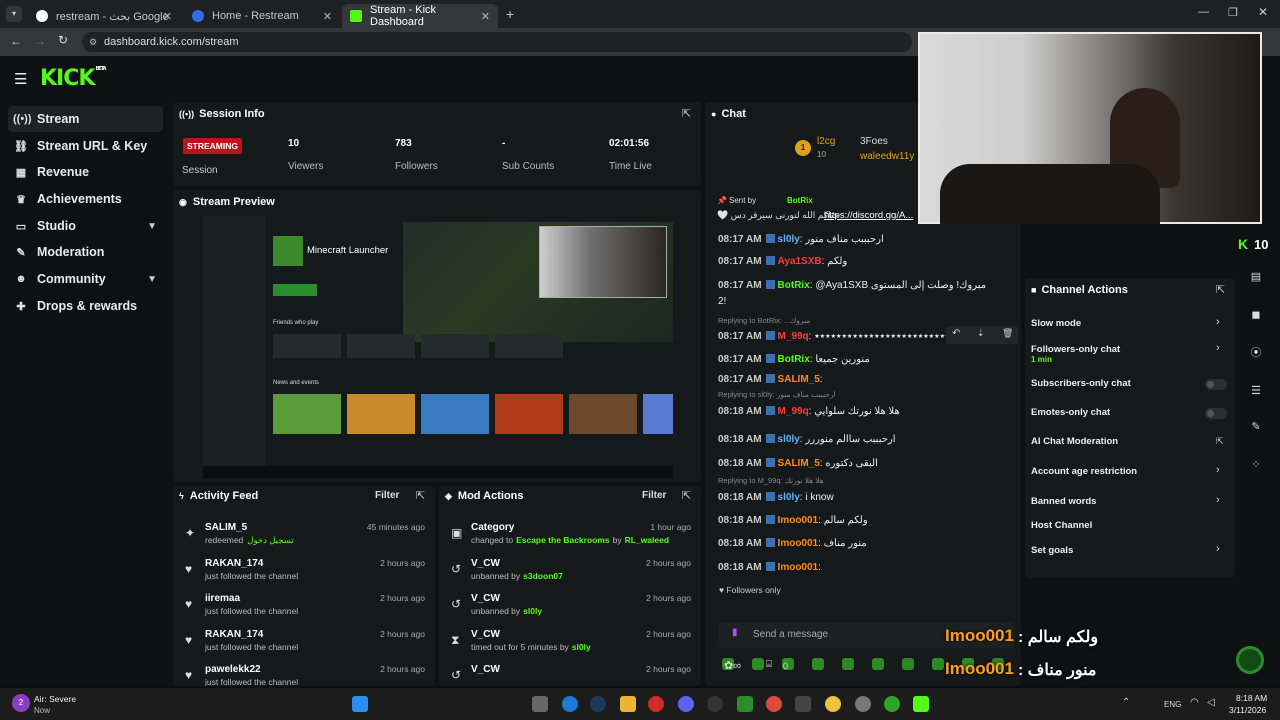  What do you see at coordinates (647, 540) in the screenshot?
I see `moderator-name: RL_waleed` at bounding box center [647, 540].